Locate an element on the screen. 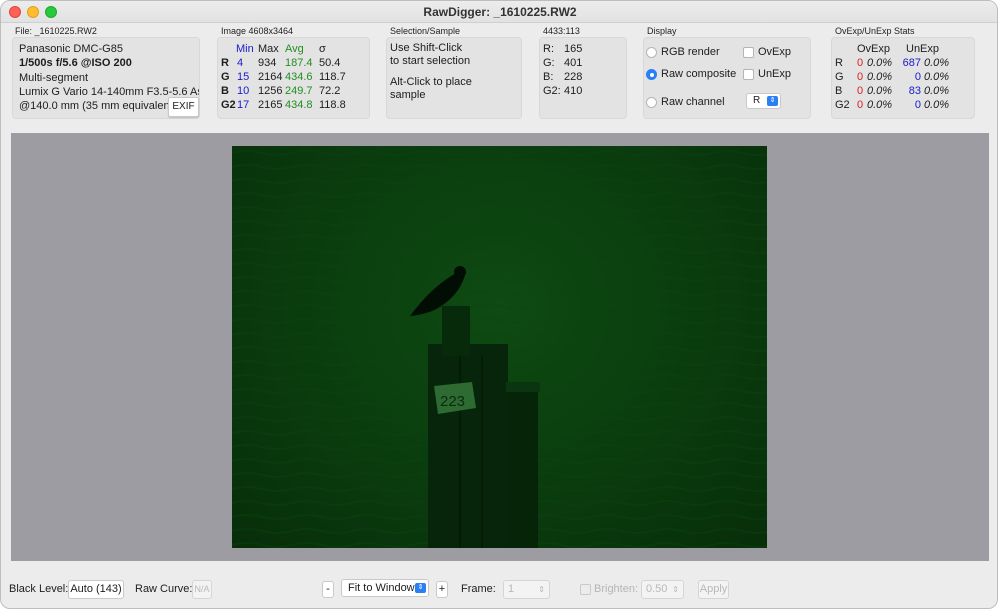 This screenshot has width=998, height=609. exp-row-ch: G2 is located at coordinates (842, 105).